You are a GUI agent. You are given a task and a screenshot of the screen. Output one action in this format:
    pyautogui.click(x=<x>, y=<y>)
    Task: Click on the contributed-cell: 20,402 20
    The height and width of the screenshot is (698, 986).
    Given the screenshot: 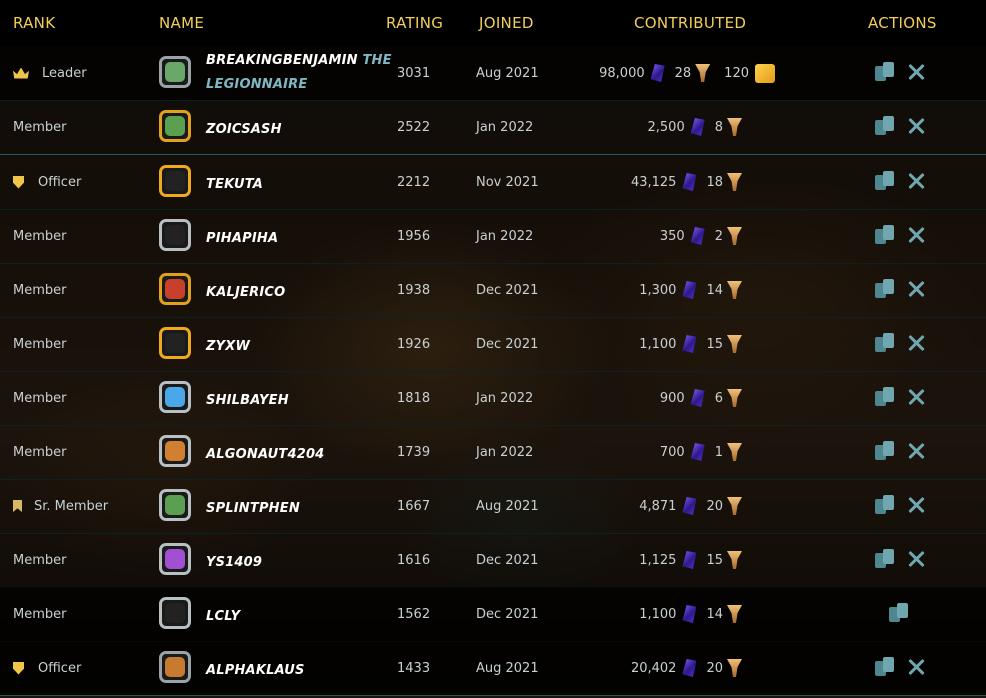 What is the action you would take?
    pyautogui.click(x=686, y=668)
    